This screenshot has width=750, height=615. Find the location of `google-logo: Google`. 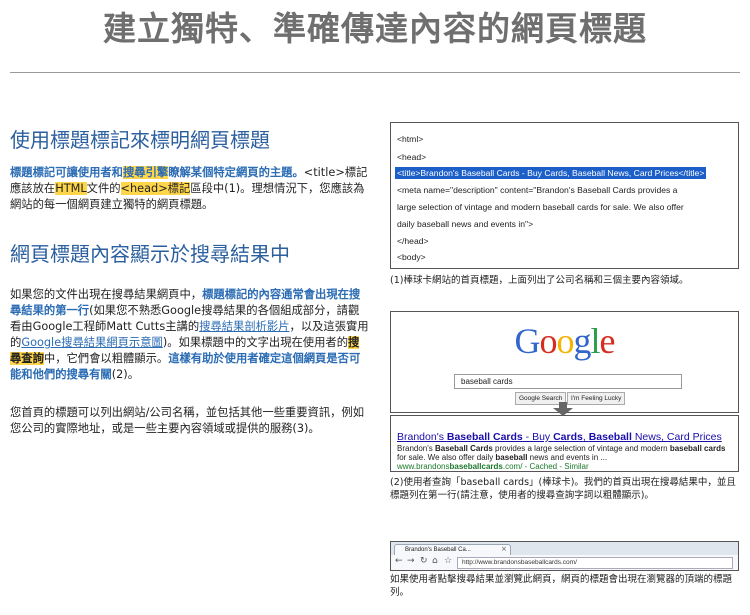

google-logo: Google is located at coordinates (564, 341).